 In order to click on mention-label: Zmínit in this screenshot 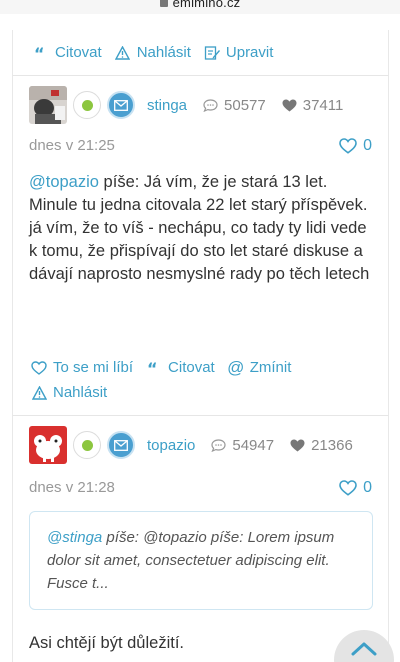, I will do `click(270, 367)`.